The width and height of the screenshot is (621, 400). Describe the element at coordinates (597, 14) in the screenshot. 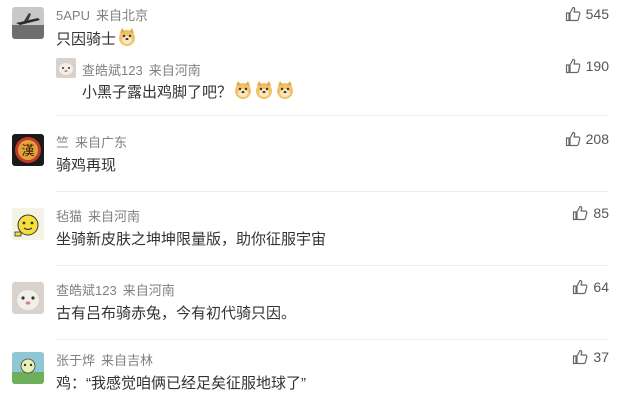

I see `like-count: 545` at that location.